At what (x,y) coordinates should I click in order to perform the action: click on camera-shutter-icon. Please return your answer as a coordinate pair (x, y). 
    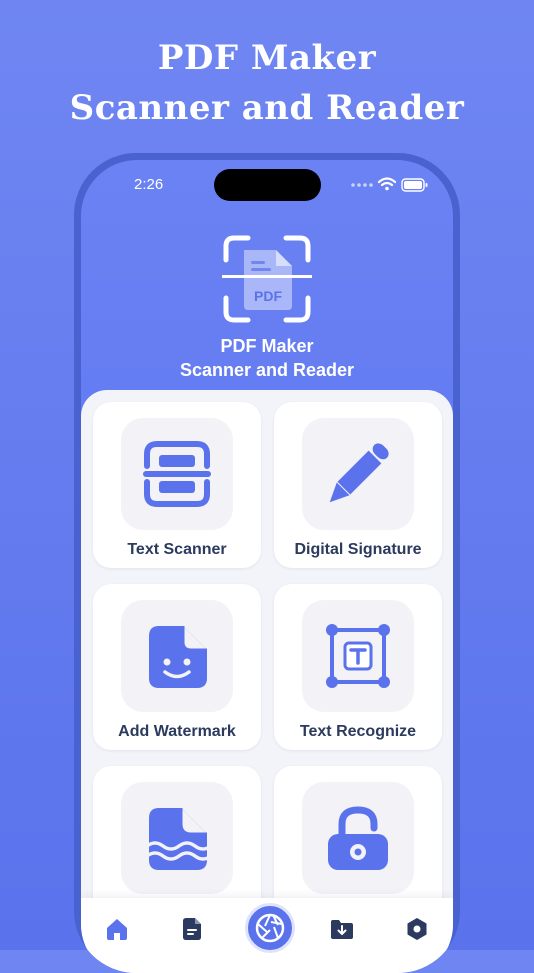
    Looking at the image, I should click on (270, 928).